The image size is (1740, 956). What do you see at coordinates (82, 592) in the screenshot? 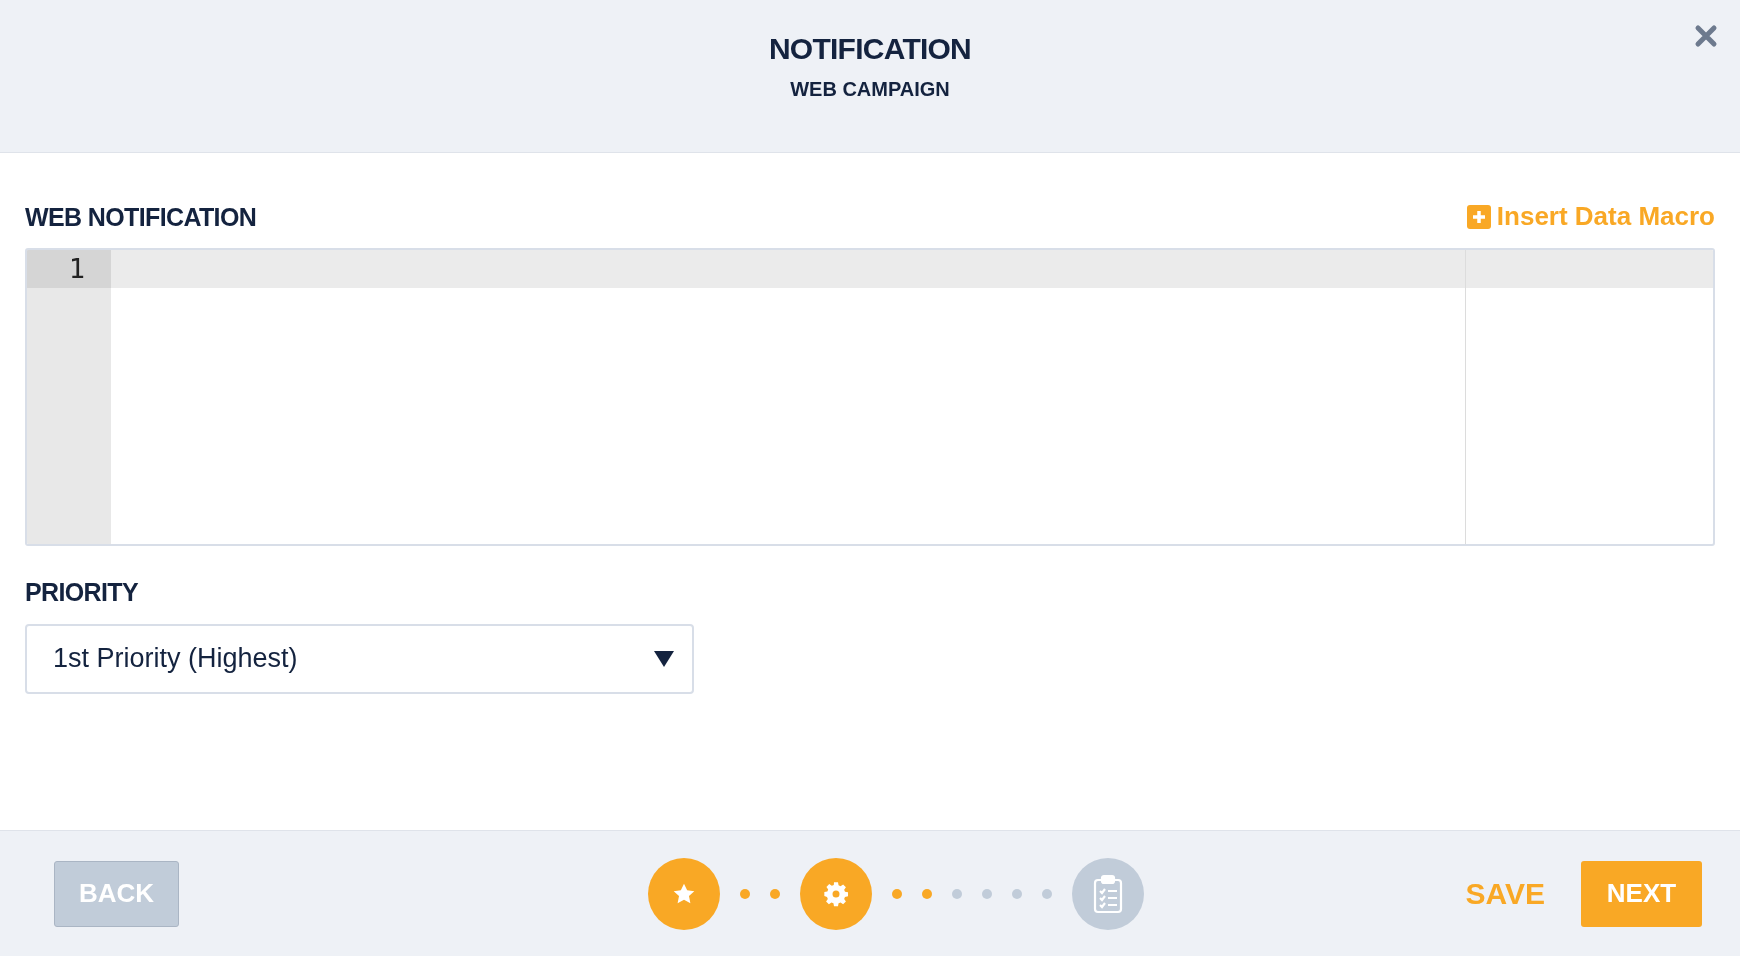
I see `field-label: PRIORITY` at bounding box center [82, 592].